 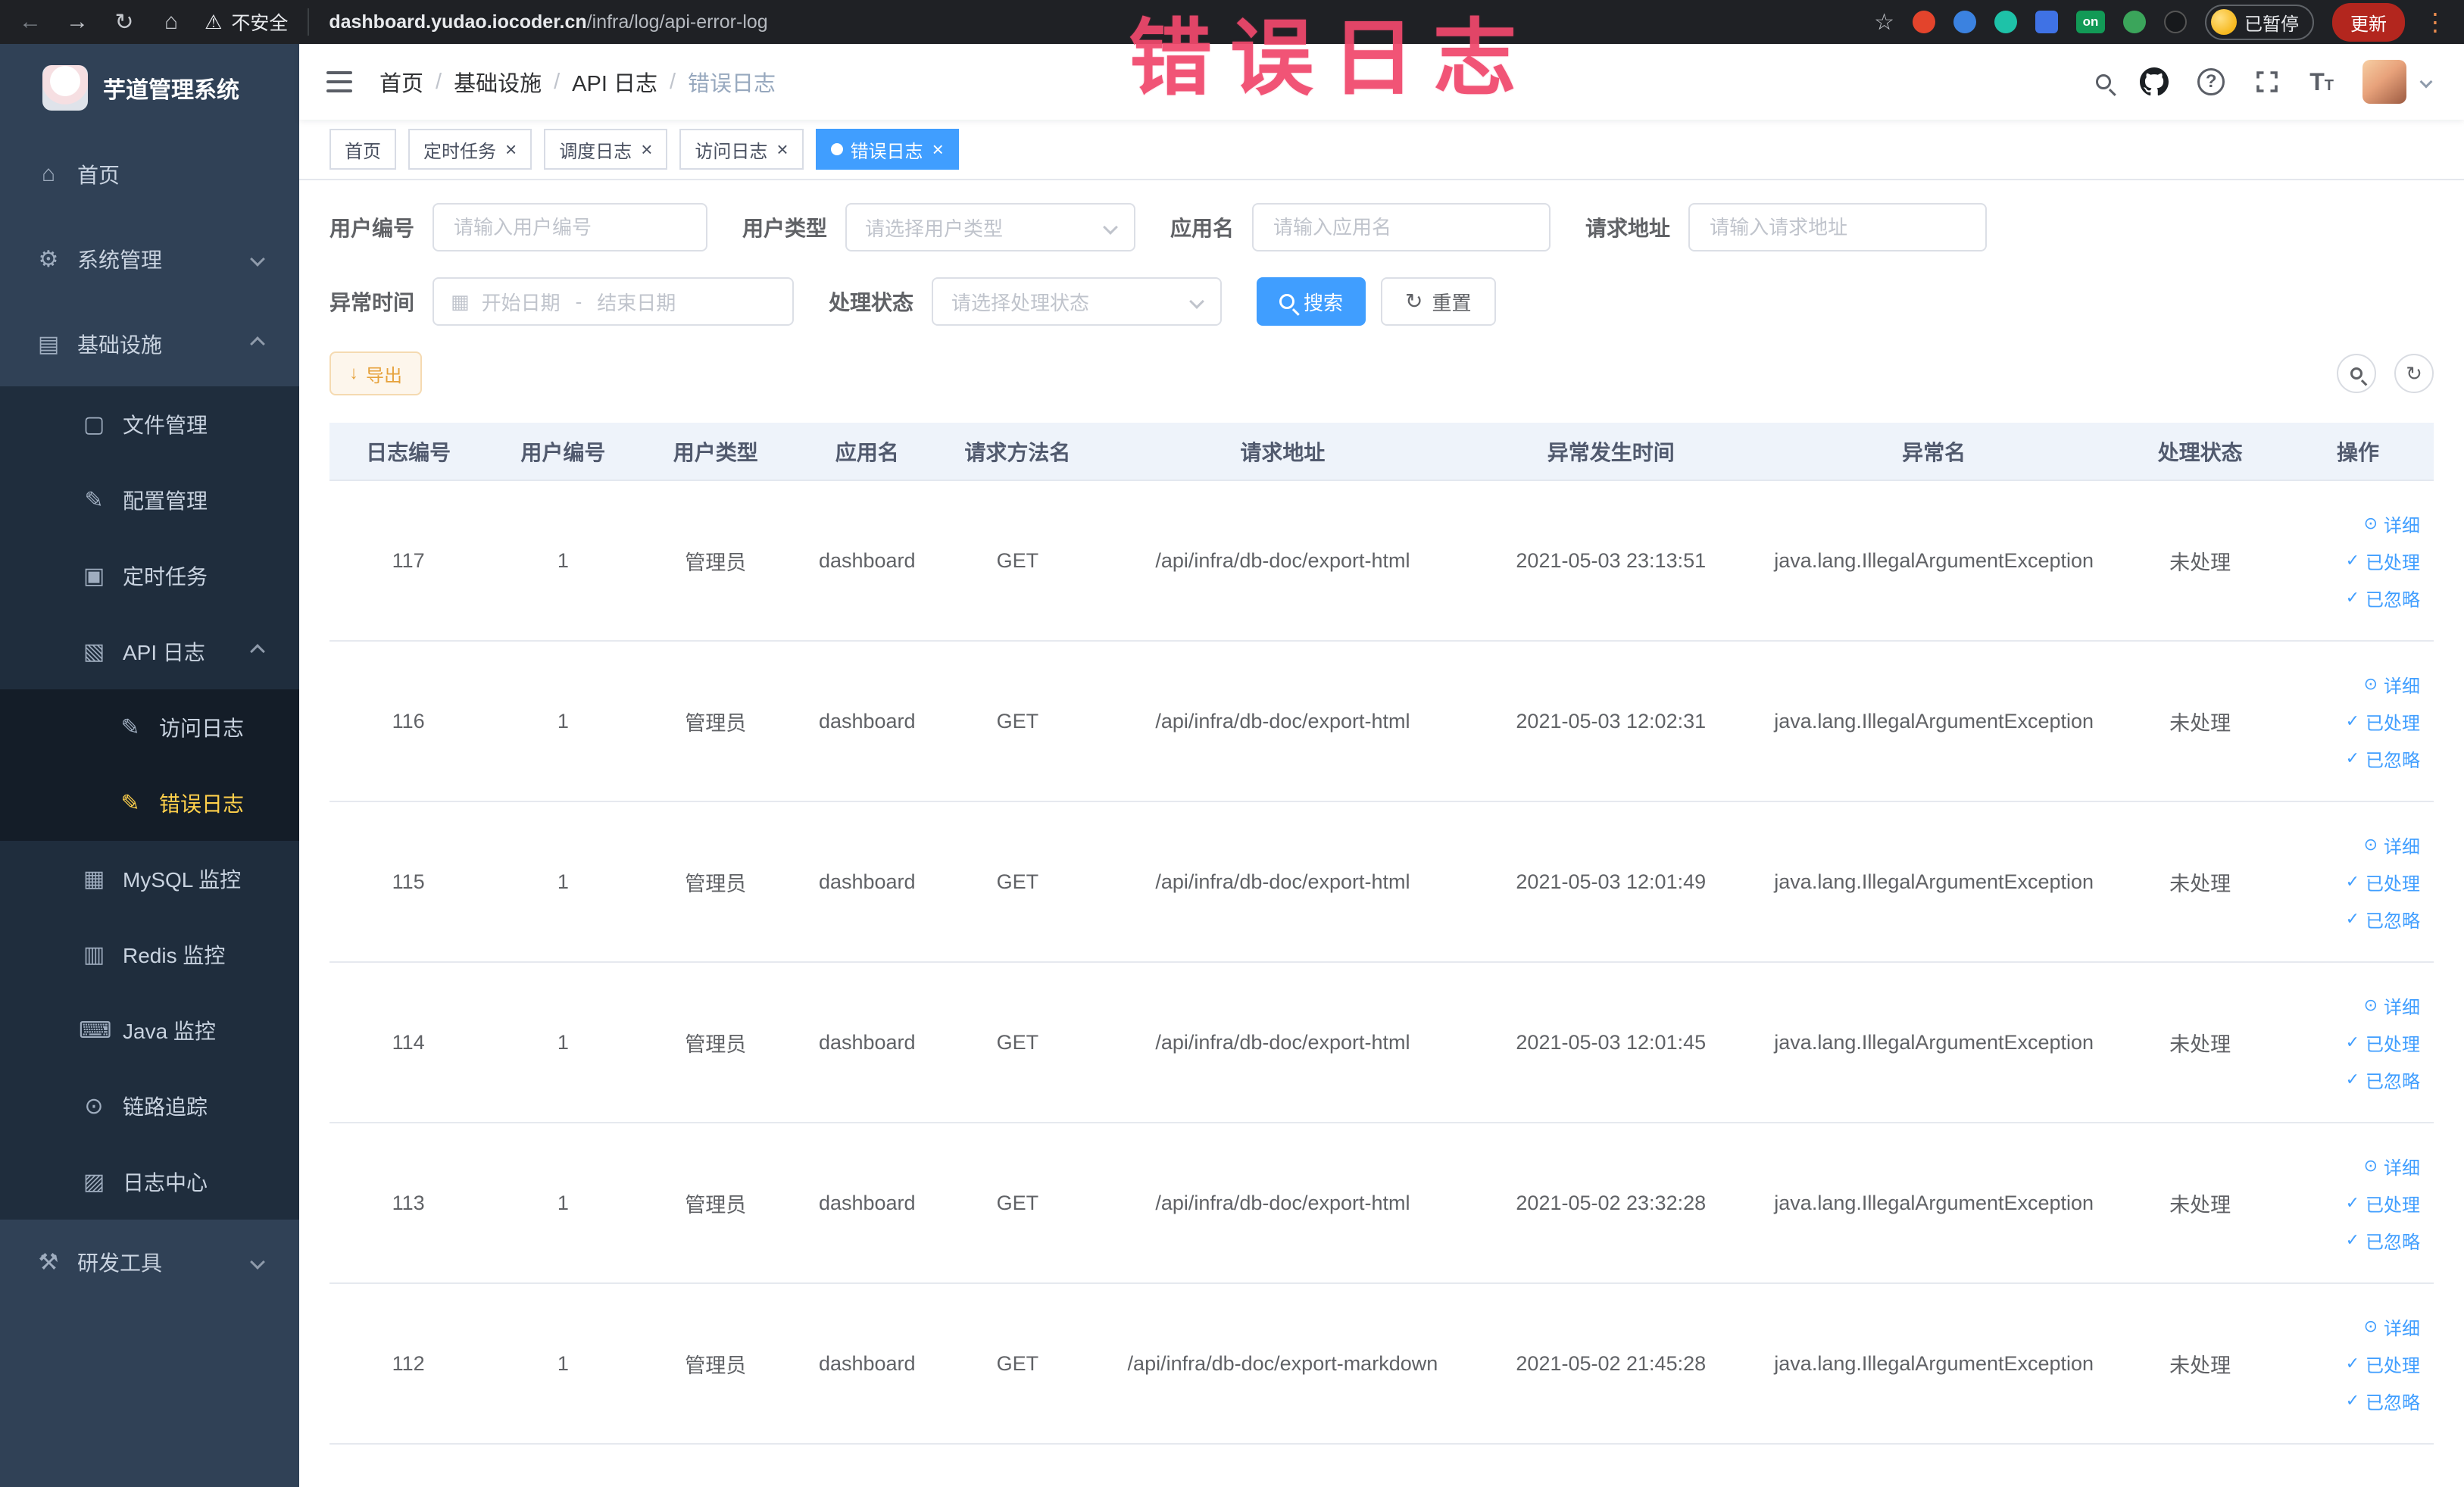 I want to click on cell-operations: ⊙ 详细 ✓ 已处理 ✓ 已忽略, so click(x=2357, y=1203).